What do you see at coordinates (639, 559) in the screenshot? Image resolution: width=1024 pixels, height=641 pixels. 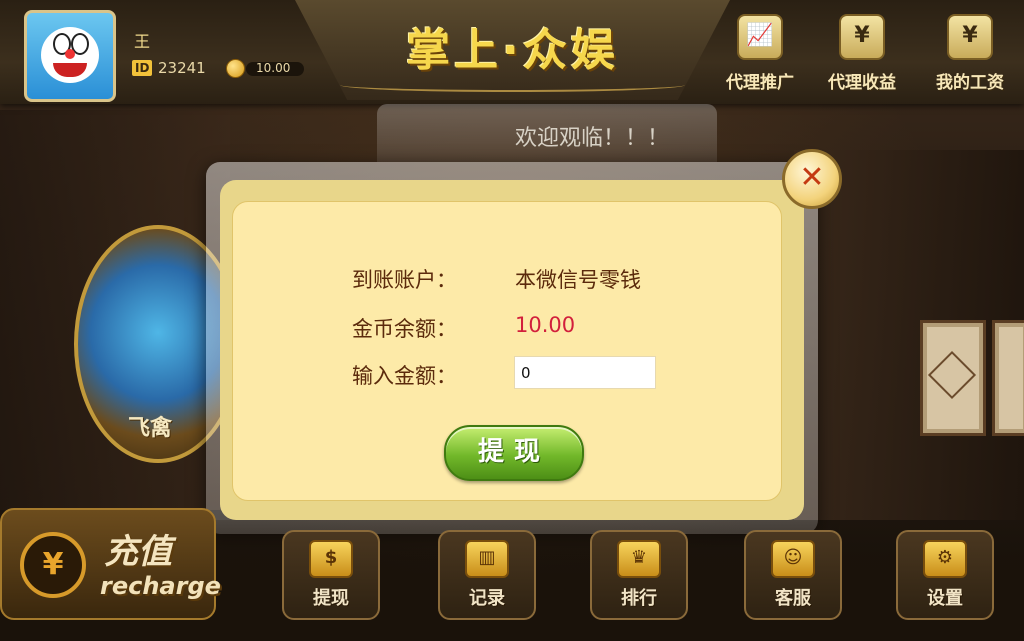 I see `crown-icon: ♛` at bounding box center [639, 559].